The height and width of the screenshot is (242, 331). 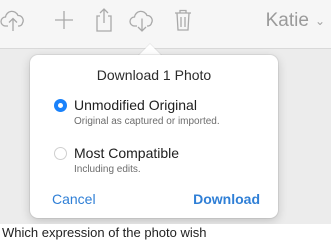 I want to click on divider, so click(x=317, y=99).